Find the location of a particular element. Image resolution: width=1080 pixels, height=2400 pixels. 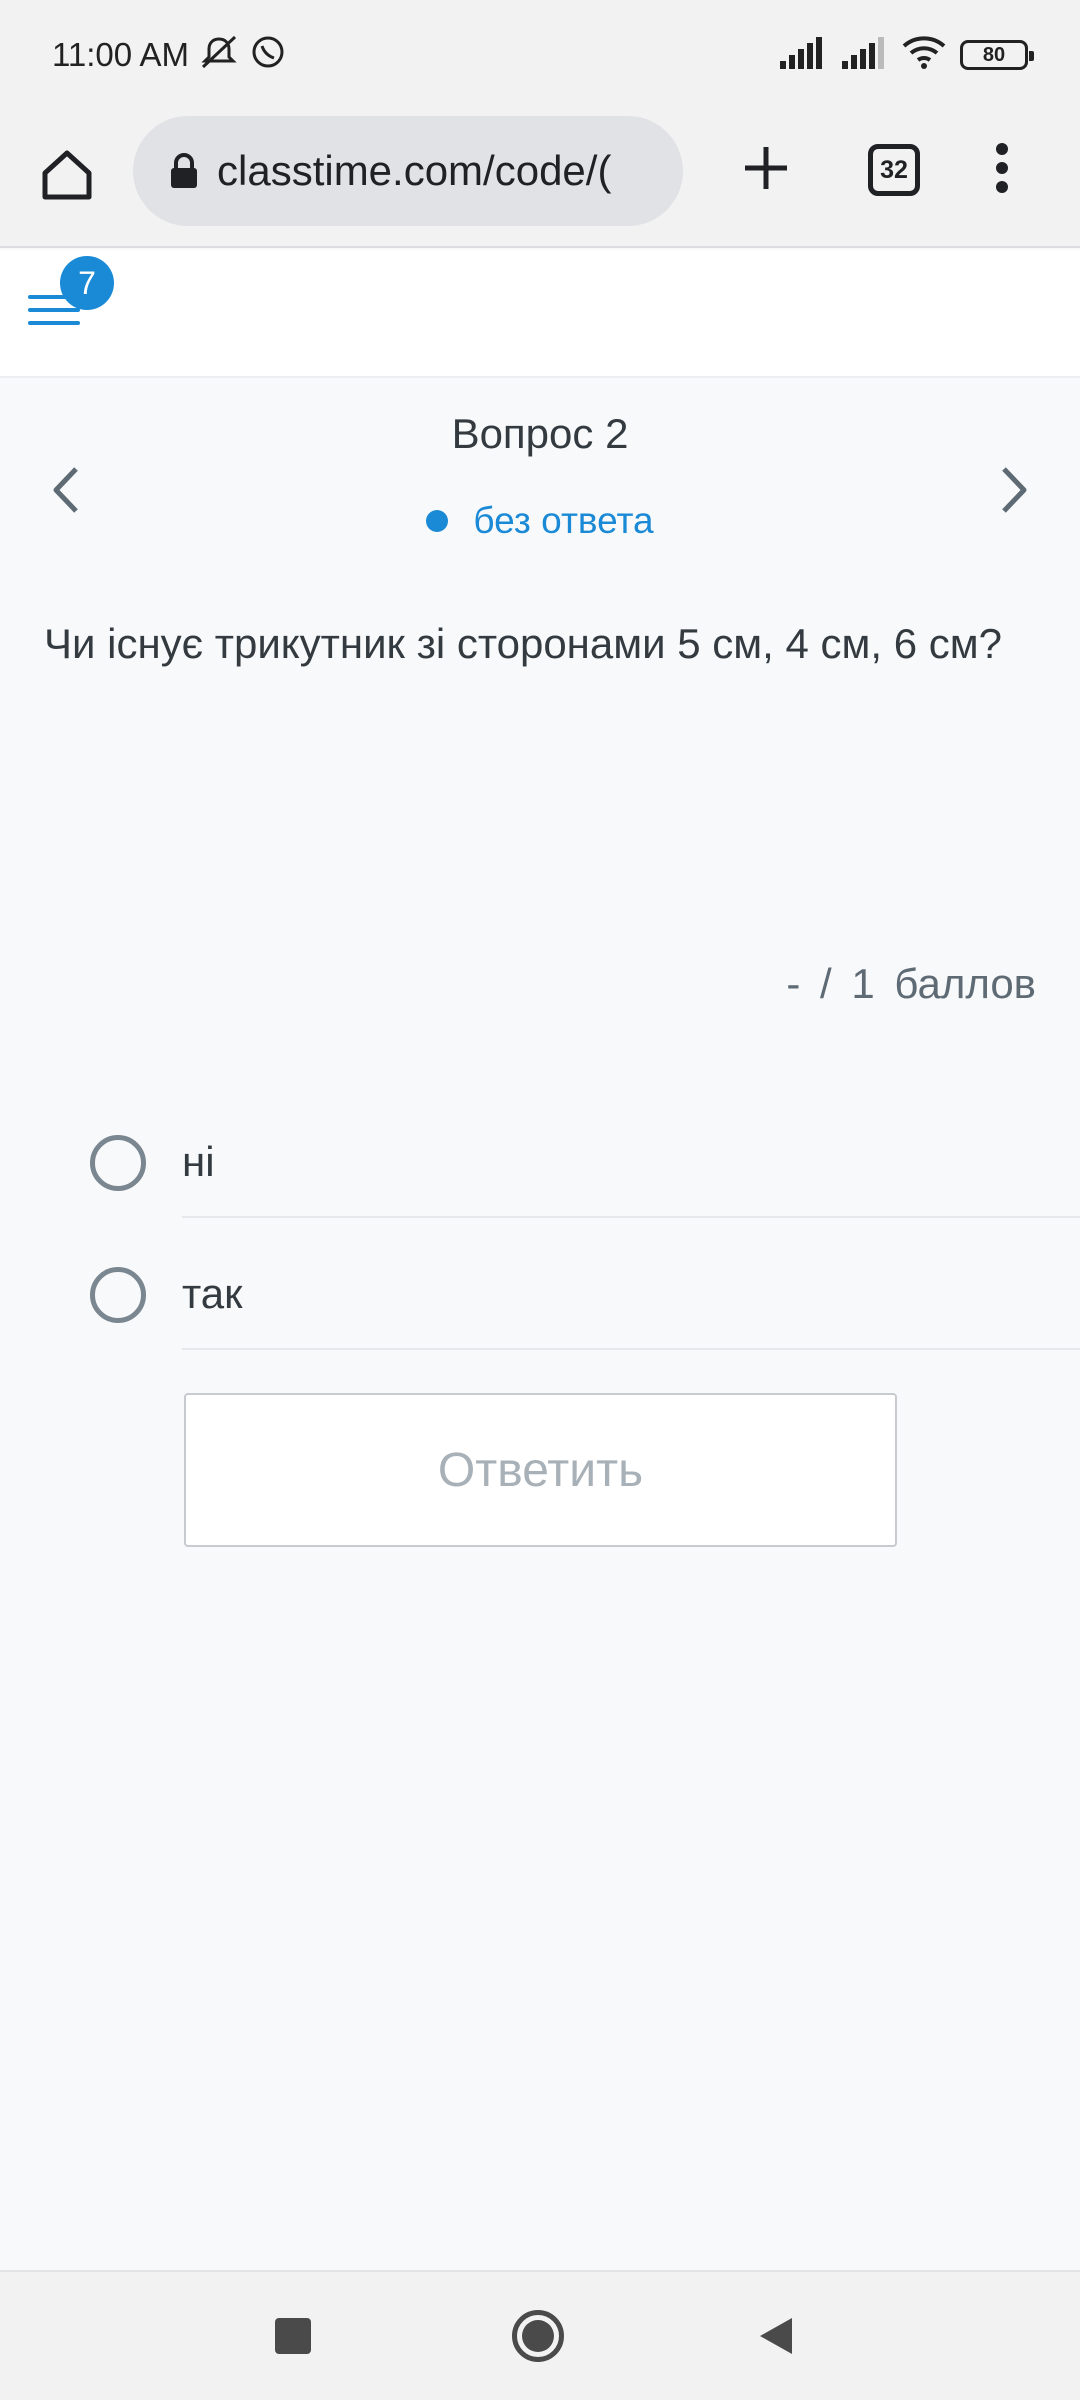

mute-icon is located at coordinates (219, 55).